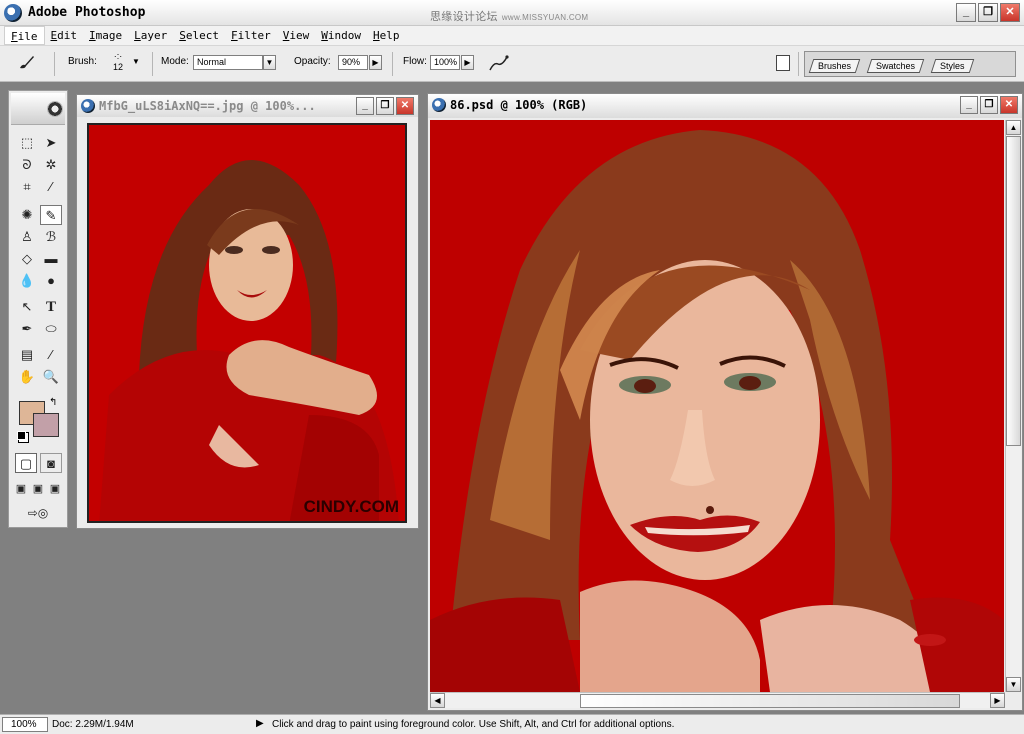  I want to click on flow-flyout-icon: ▶, so click(467, 62).